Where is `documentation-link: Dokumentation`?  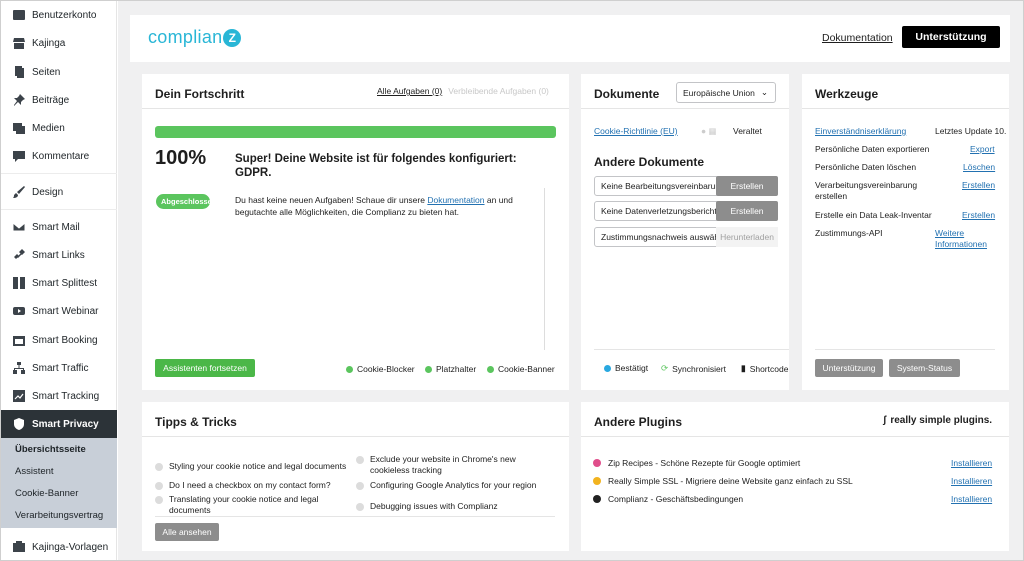 documentation-link: Dokumentation is located at coordinates (857, 38).